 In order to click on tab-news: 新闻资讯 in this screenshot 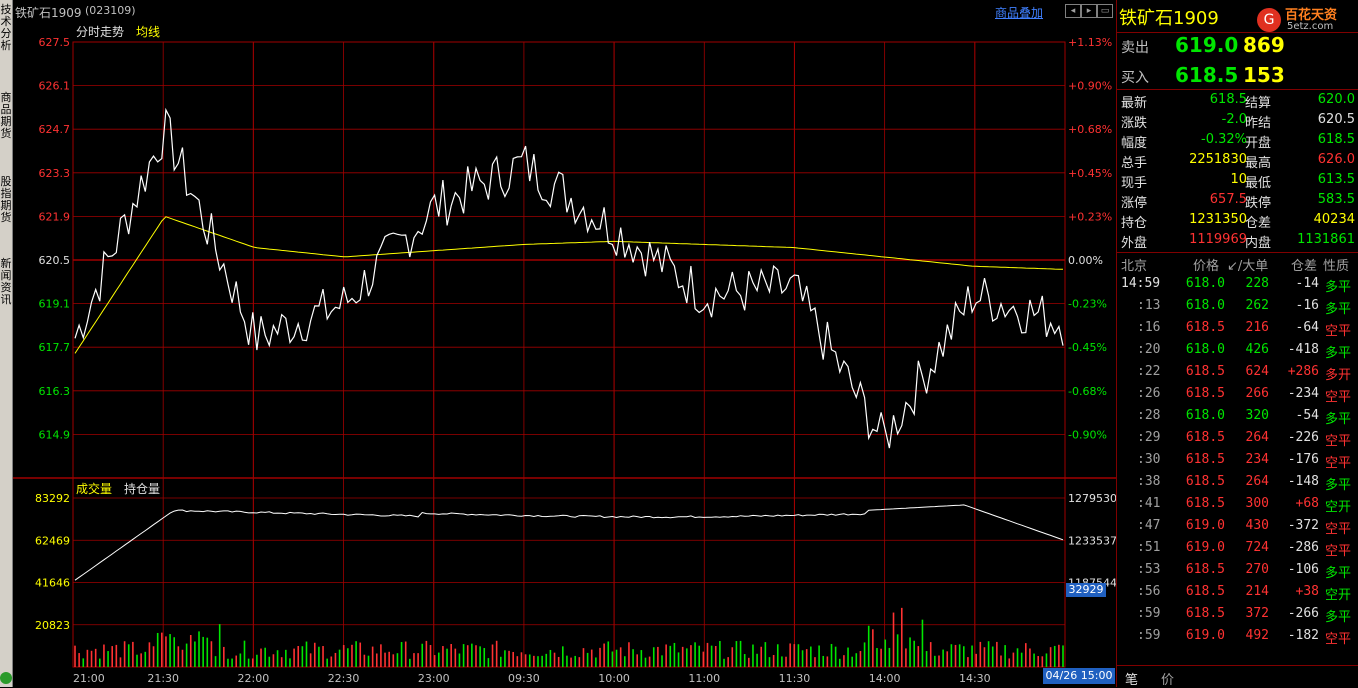, I will do `click(6, 291)`.